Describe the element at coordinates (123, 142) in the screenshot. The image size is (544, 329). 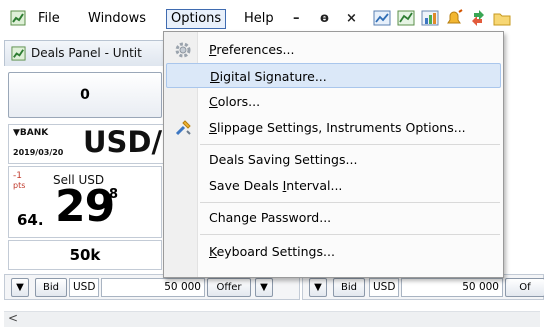
I see `instrument-symbol: USD/` at that location.